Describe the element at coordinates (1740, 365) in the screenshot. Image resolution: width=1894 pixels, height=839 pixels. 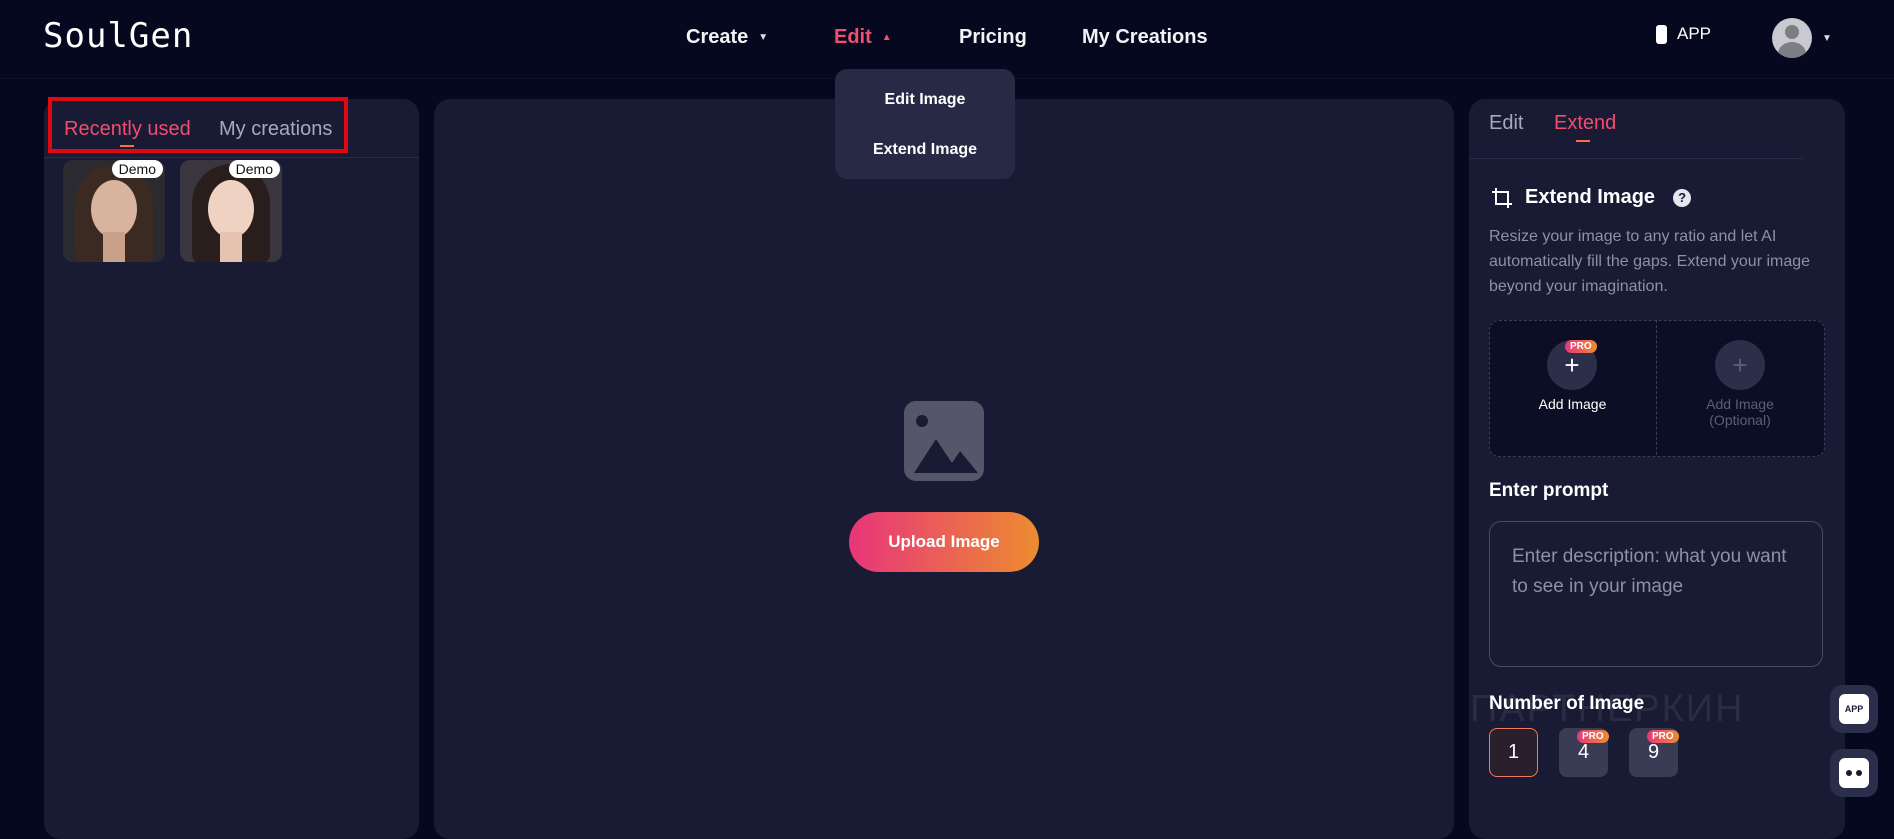
I see `plus-icon: +` at that location.